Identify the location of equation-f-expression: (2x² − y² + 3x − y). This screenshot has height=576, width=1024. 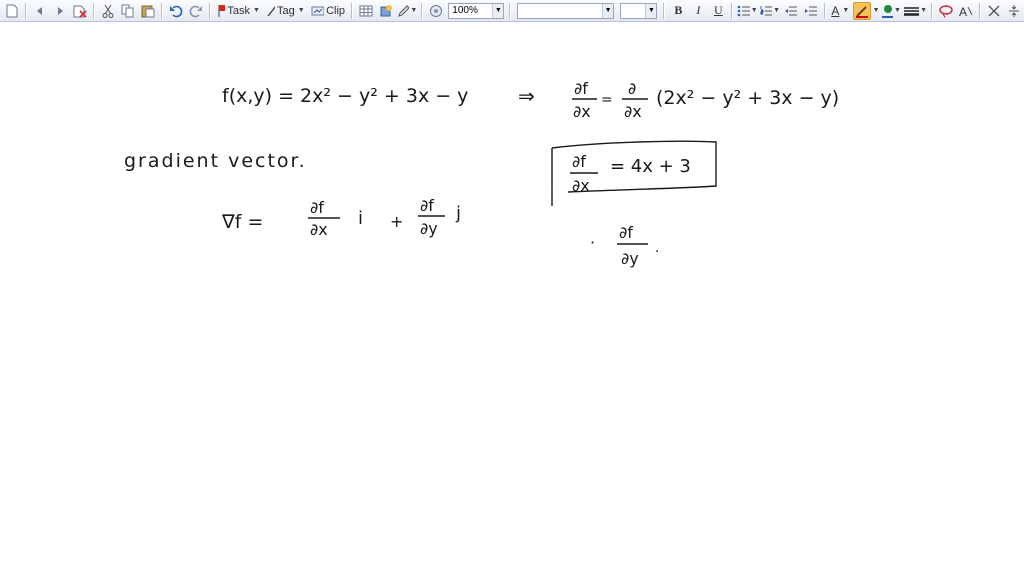
(747, 98).